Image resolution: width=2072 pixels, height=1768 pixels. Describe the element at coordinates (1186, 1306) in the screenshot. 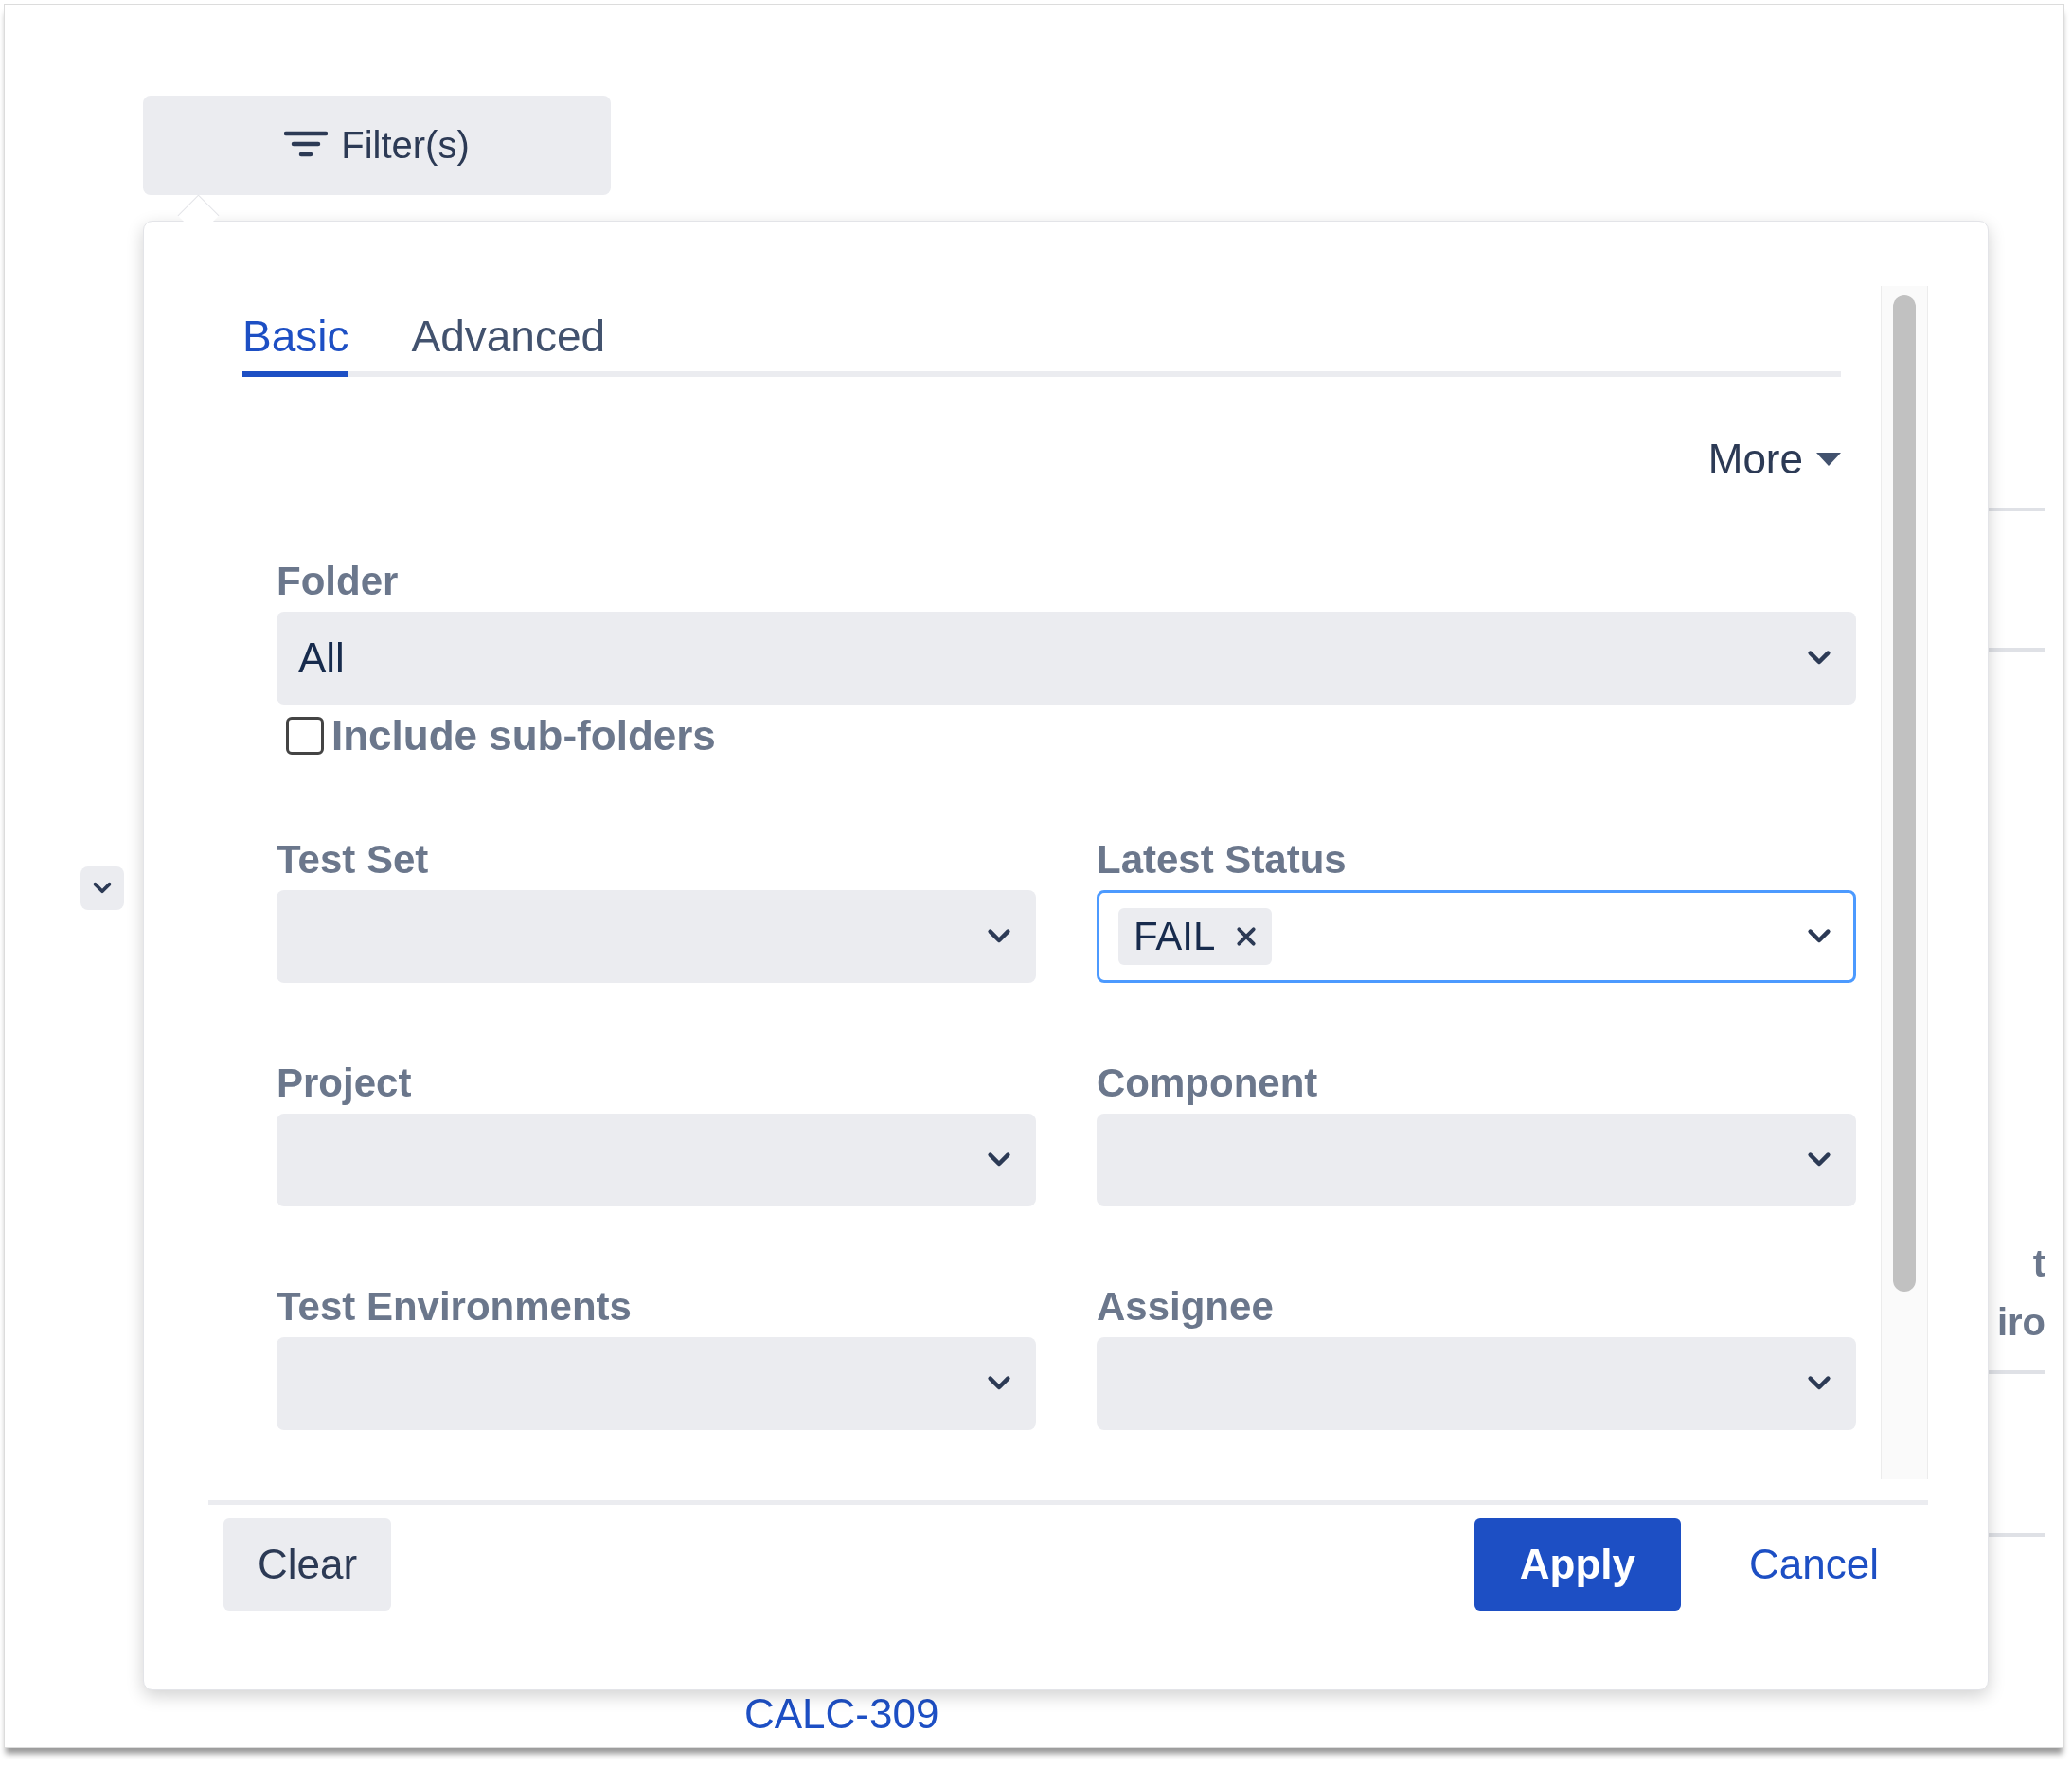

I see `field-label: Assignee` at that location.